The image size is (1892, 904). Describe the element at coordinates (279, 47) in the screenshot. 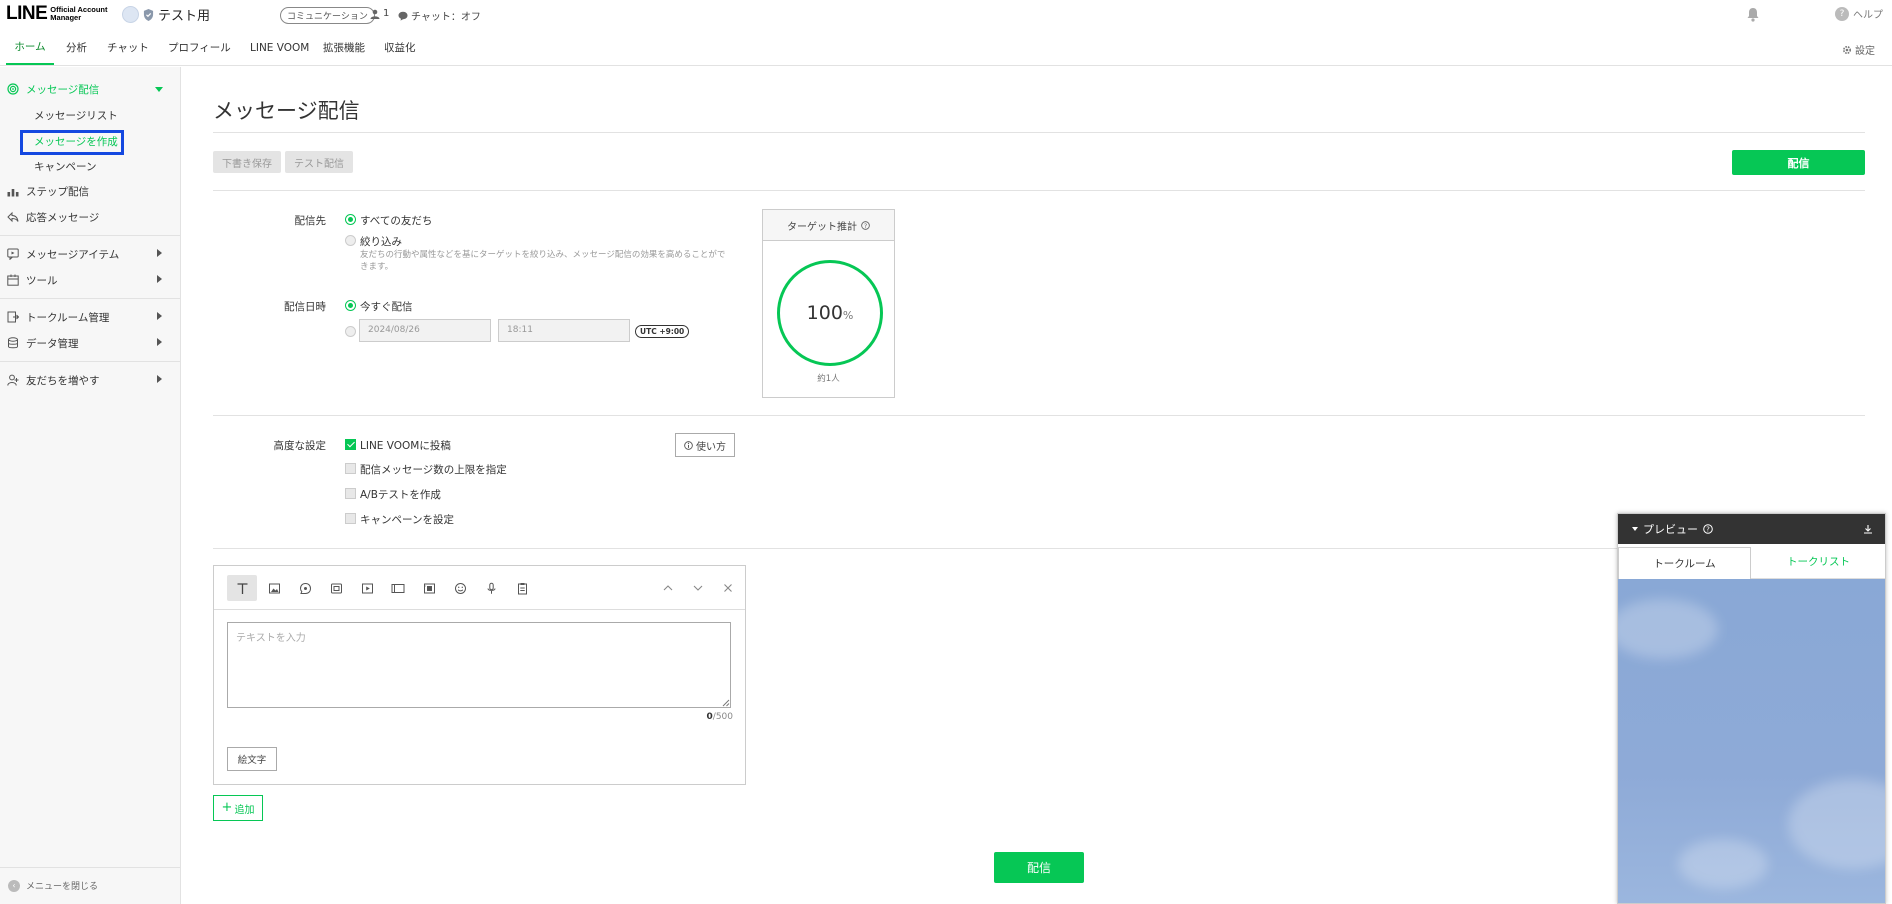

I see `tab-line-voom: LINE VOOM` at that location.